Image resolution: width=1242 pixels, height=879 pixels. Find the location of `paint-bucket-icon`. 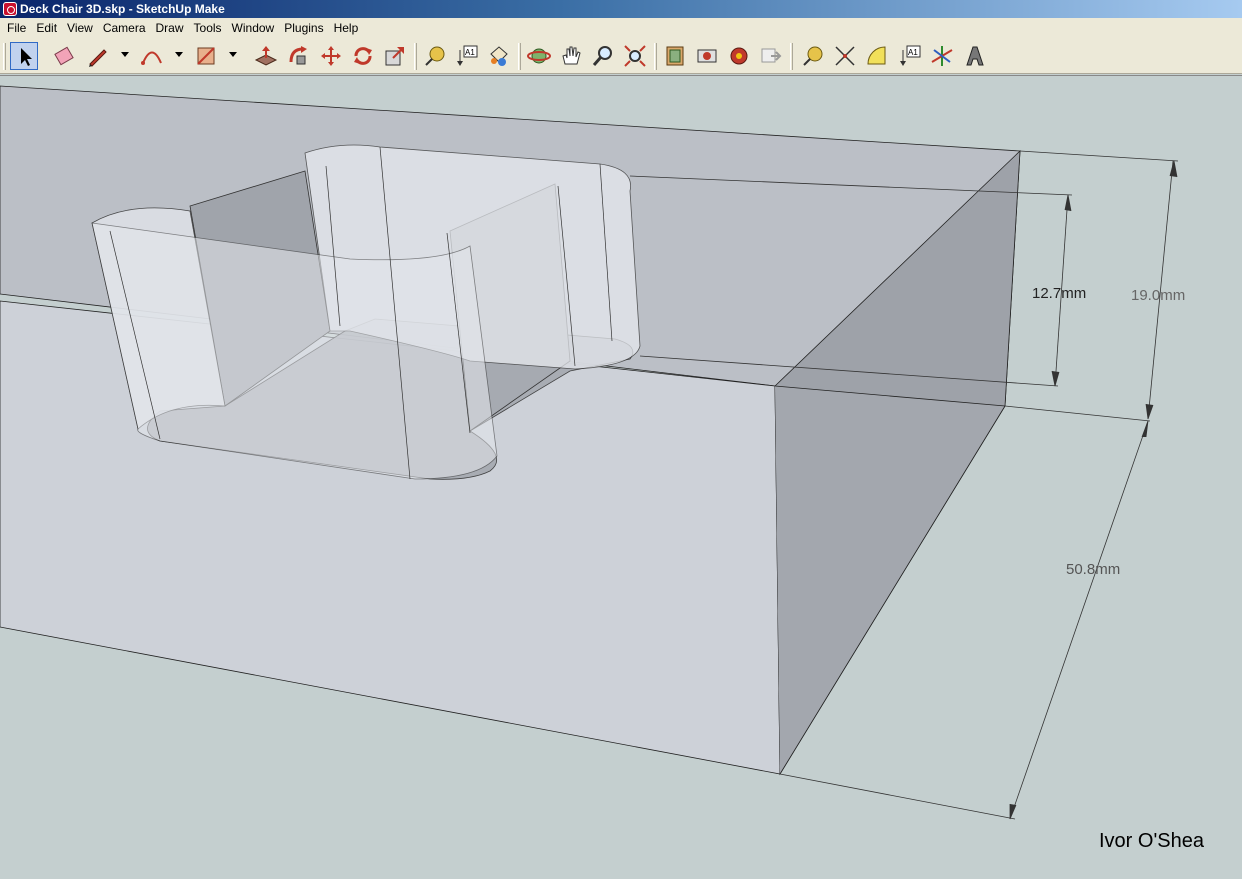

paint-bucket-icon is located at coordinates (499, 56).